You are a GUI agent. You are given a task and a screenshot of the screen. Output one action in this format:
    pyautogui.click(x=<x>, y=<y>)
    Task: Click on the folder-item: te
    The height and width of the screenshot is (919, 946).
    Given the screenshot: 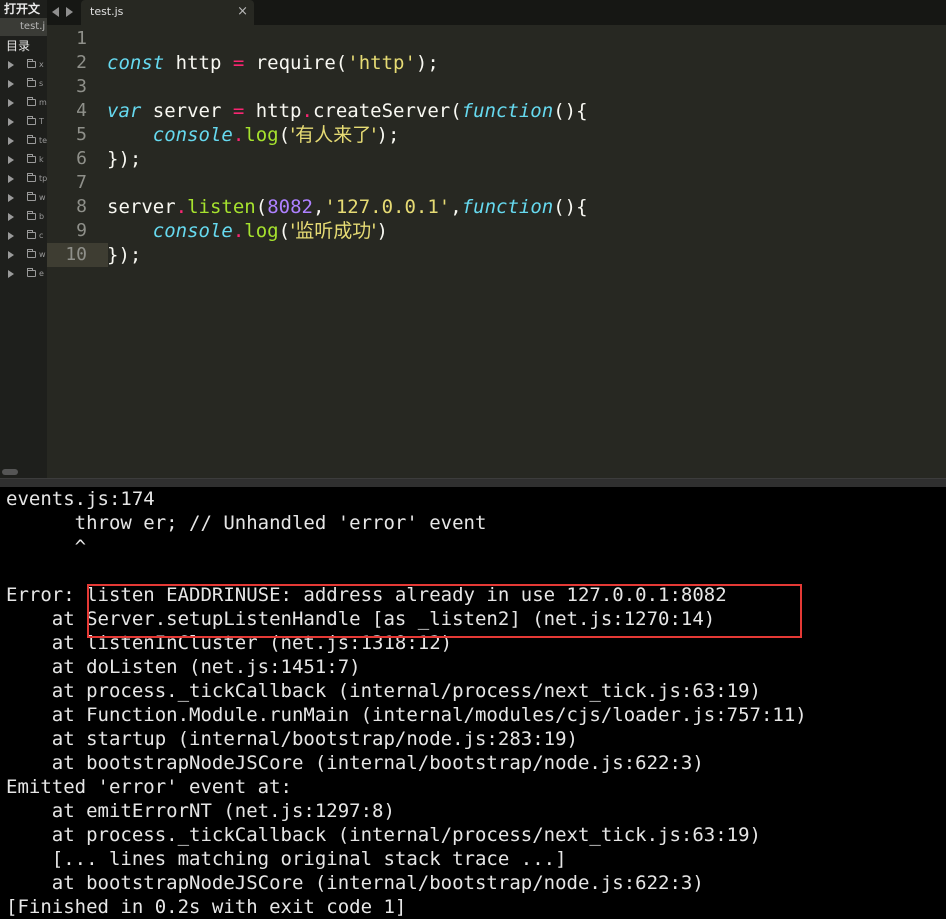 What is the action you would take?
    pyautogui.click(x=27, y=140)
    